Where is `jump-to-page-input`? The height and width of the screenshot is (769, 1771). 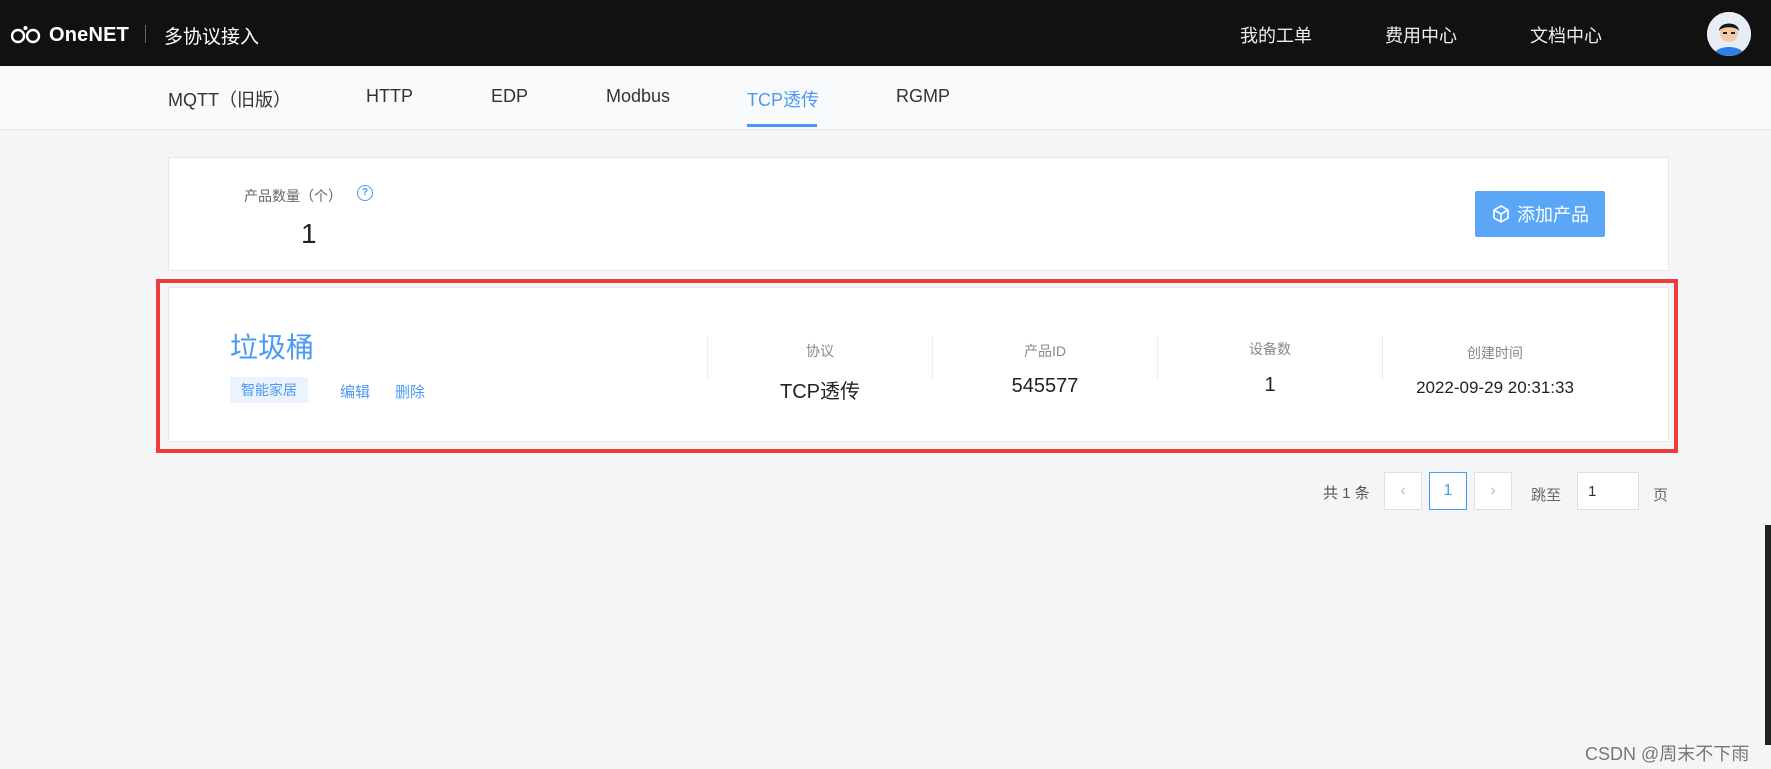 jump-to-page-input is located at coordinates (1608, 491).